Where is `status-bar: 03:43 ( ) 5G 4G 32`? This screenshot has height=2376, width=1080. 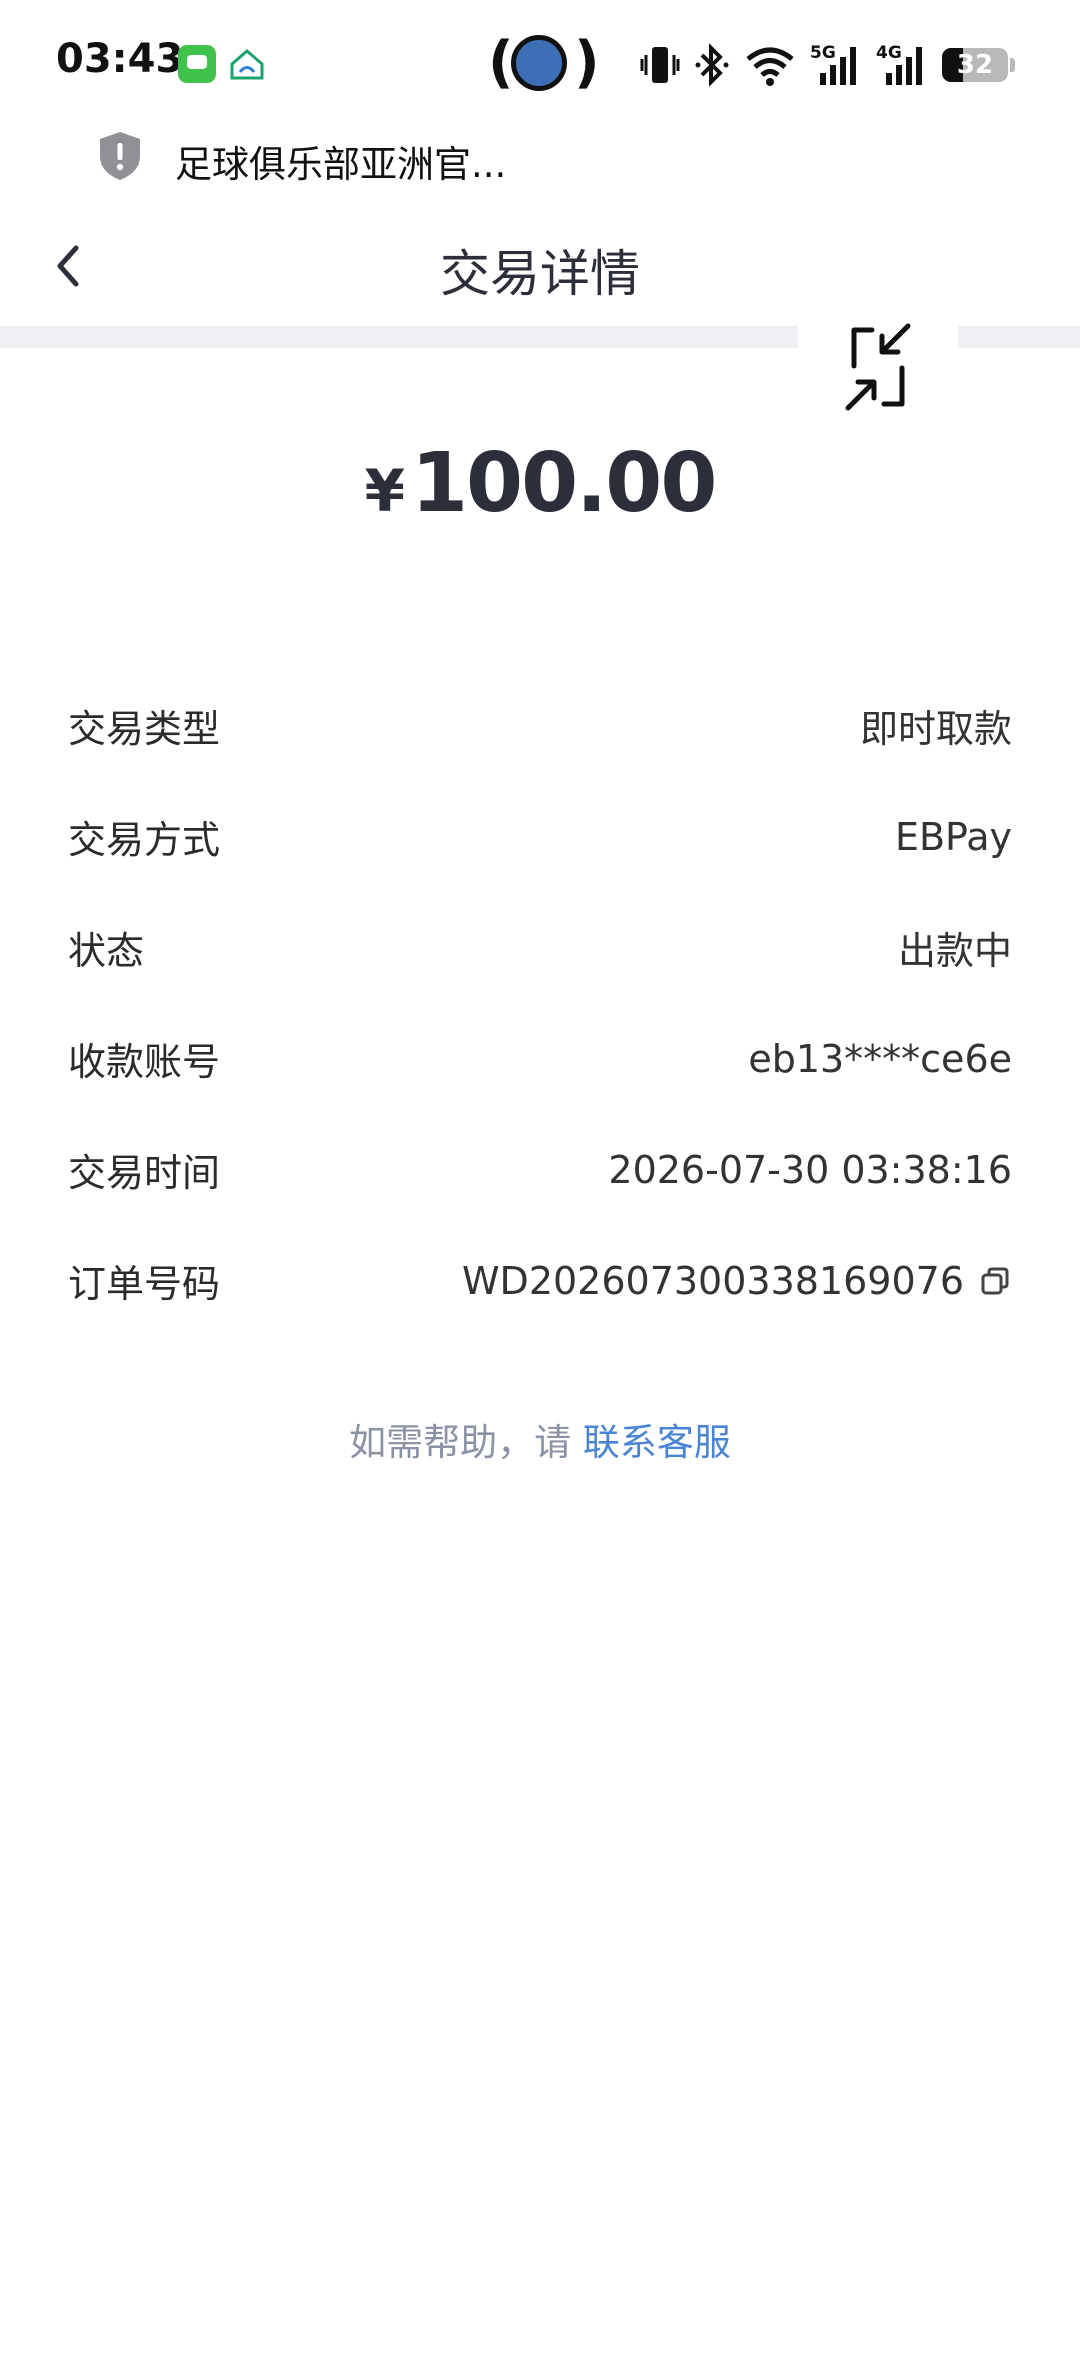 status-bar: 03:43 ( ) 5G 4G 32 is located at coordinates (540, 65).